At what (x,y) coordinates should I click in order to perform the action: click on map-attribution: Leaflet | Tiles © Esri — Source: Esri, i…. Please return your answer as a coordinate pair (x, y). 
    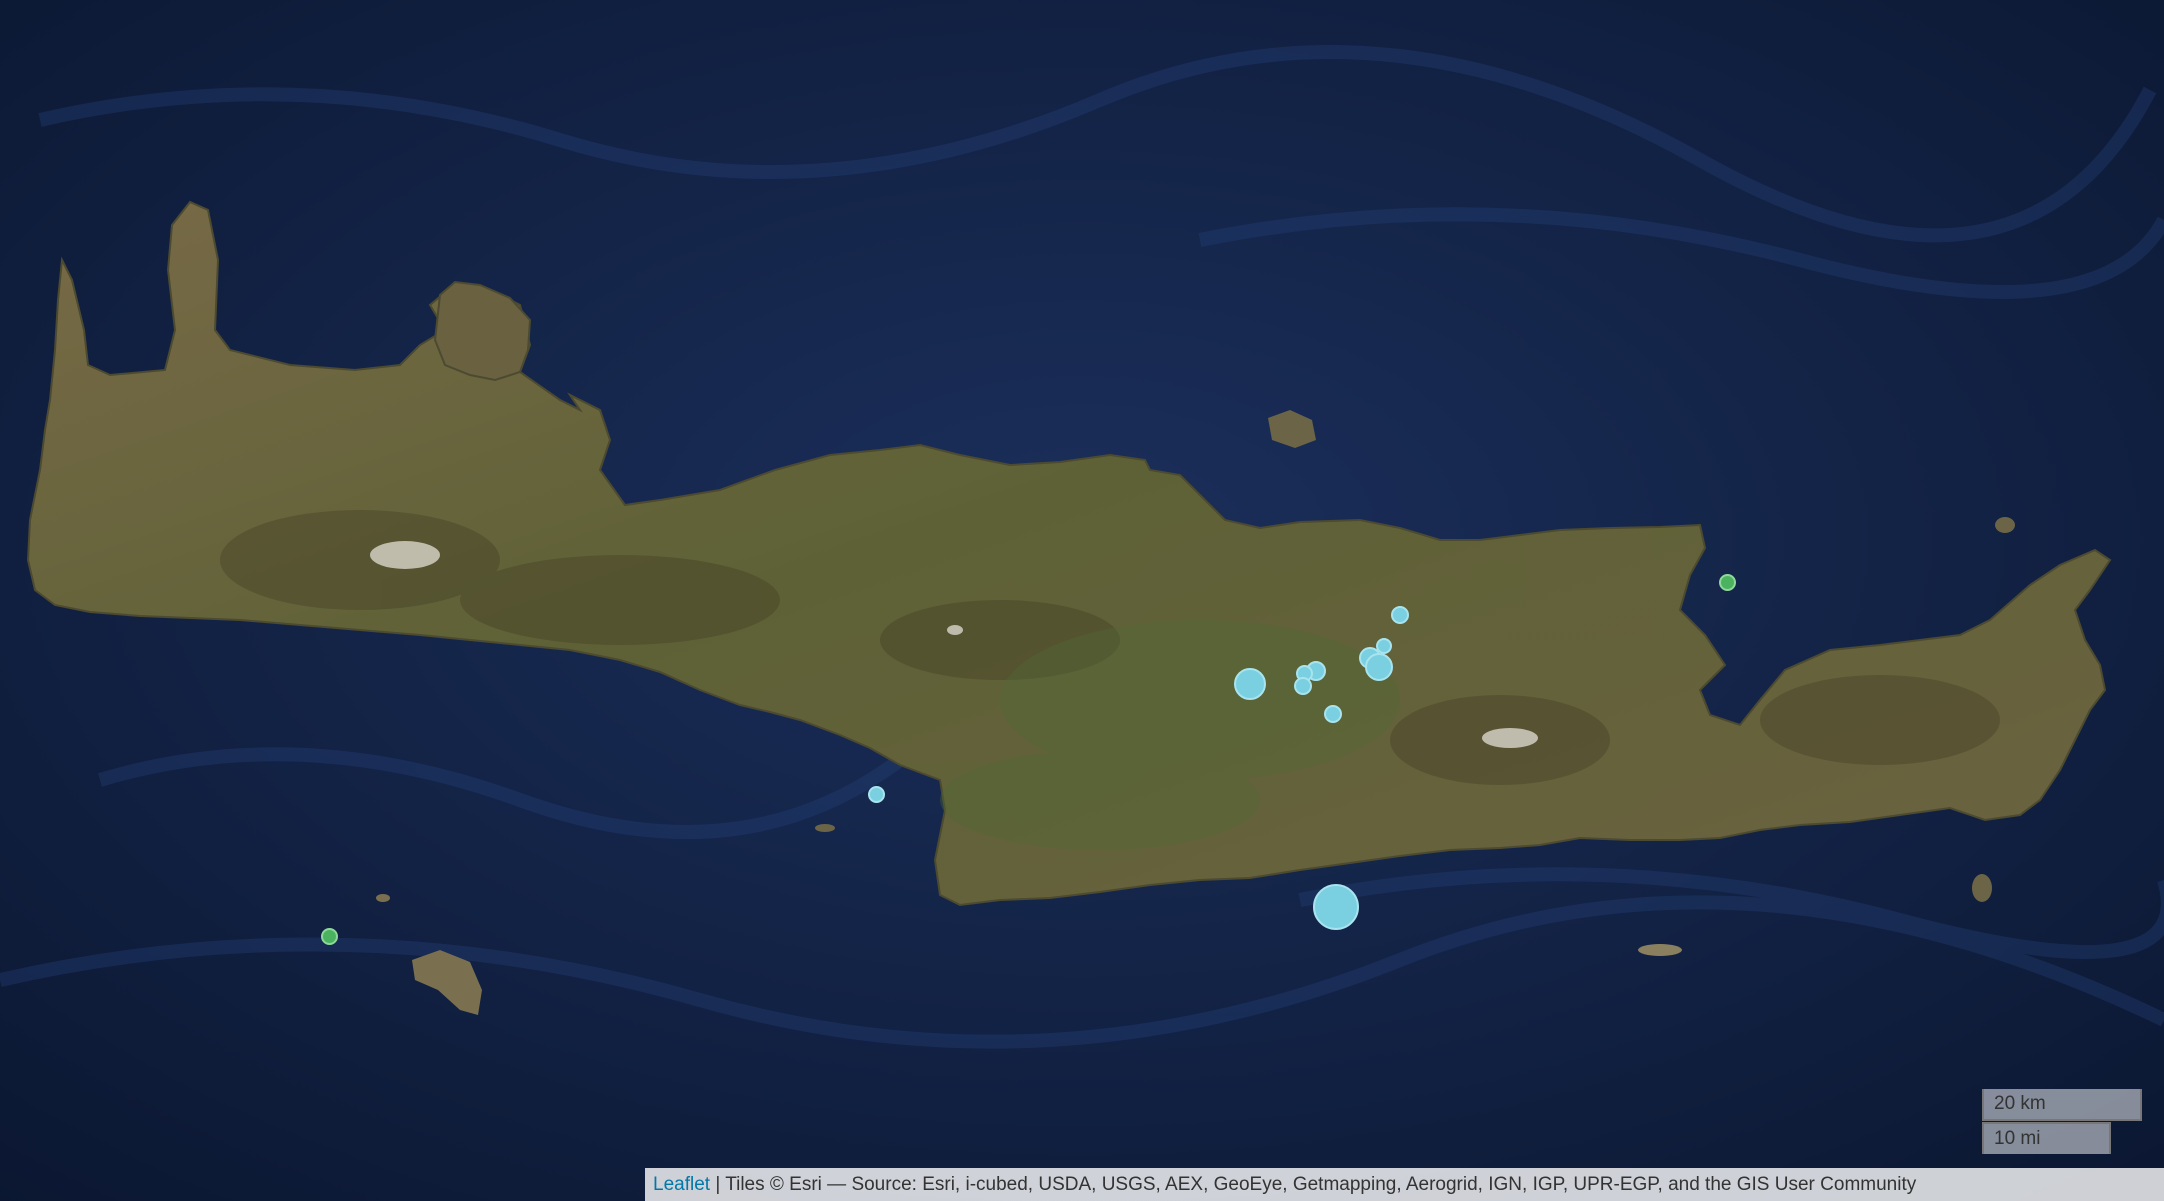
    Looking at the image, I should click on (1404, 1184).